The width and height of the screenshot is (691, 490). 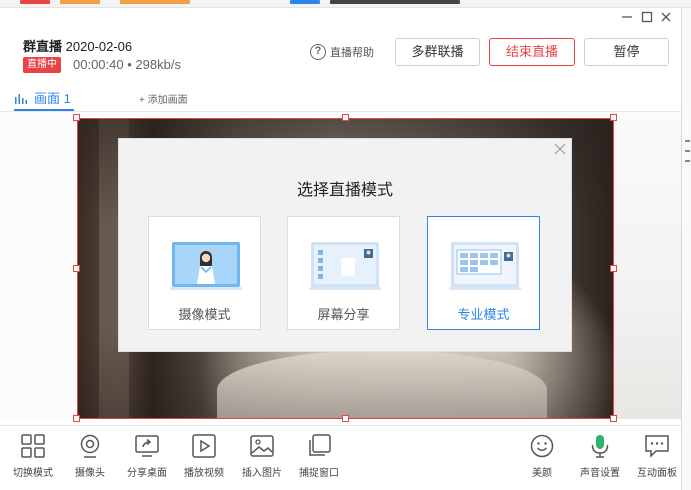 What do you see at coordinates (352, 53) in the screenshot?
I see `live-help-label: 直播帮助` at bounding box center [352, 53].